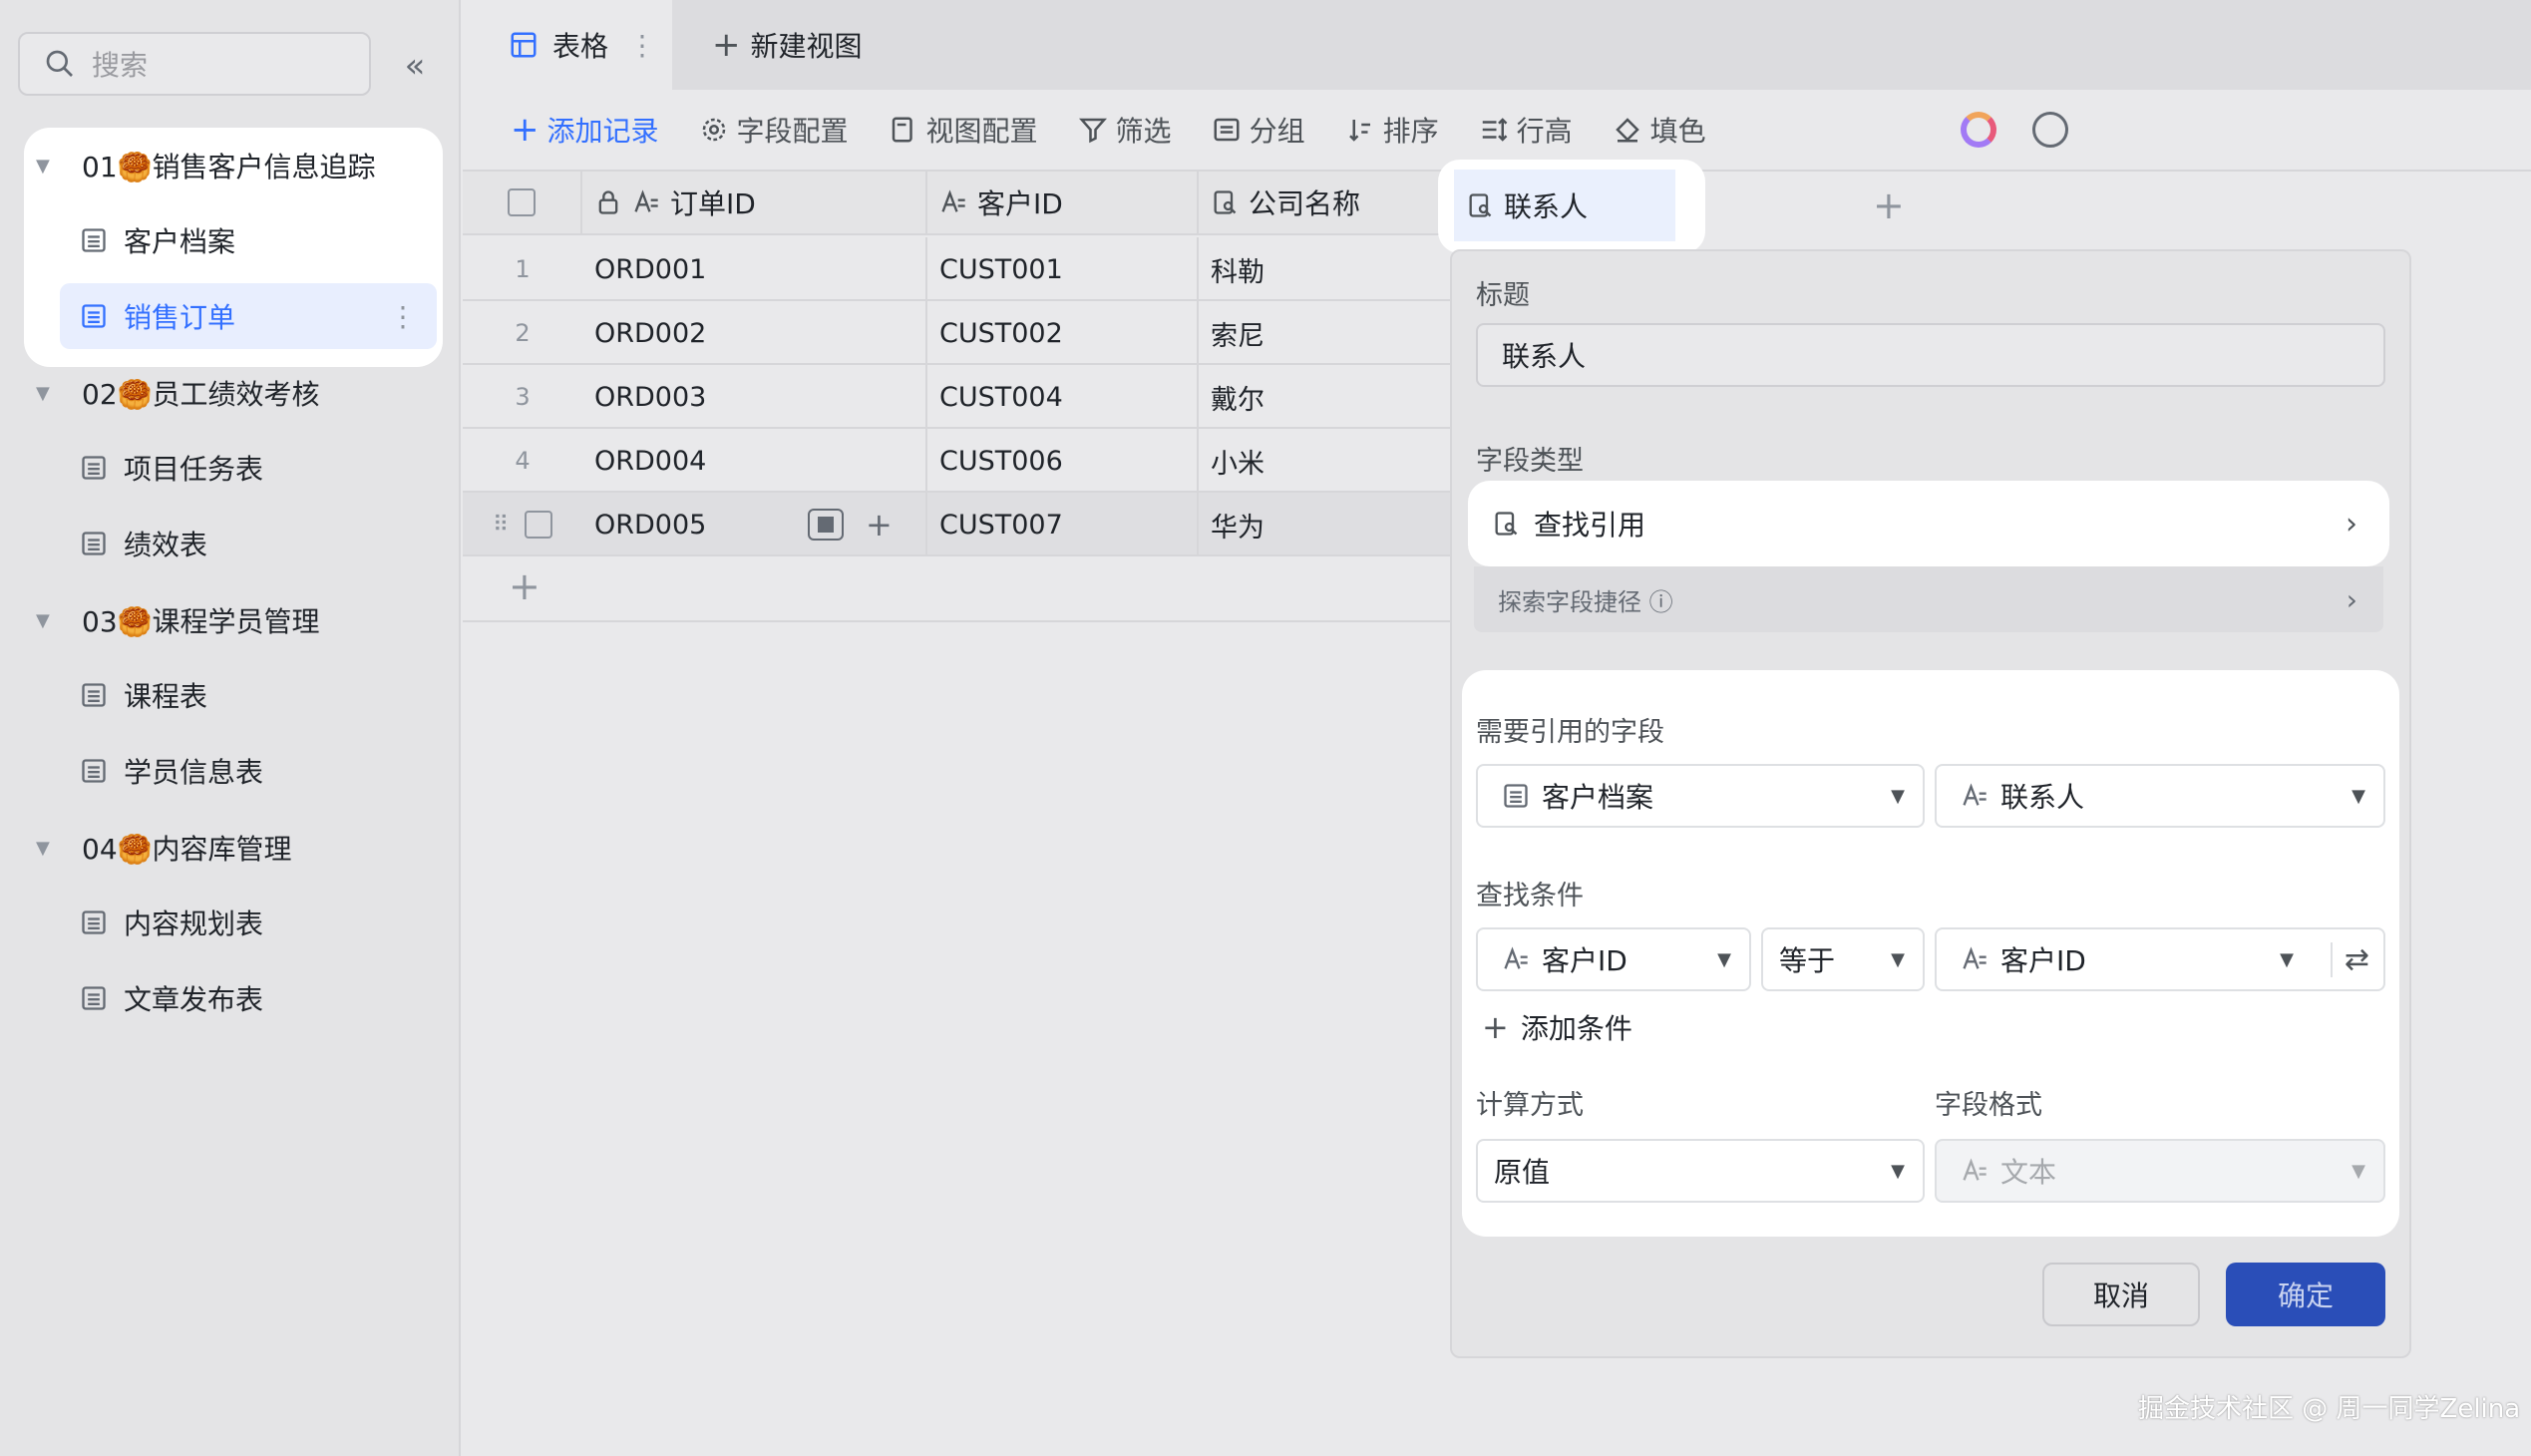 Image resolution: width=2531 pixels, height=1456 pixels. I want to click on select-all-checkbox-cell, so click(523, 203).